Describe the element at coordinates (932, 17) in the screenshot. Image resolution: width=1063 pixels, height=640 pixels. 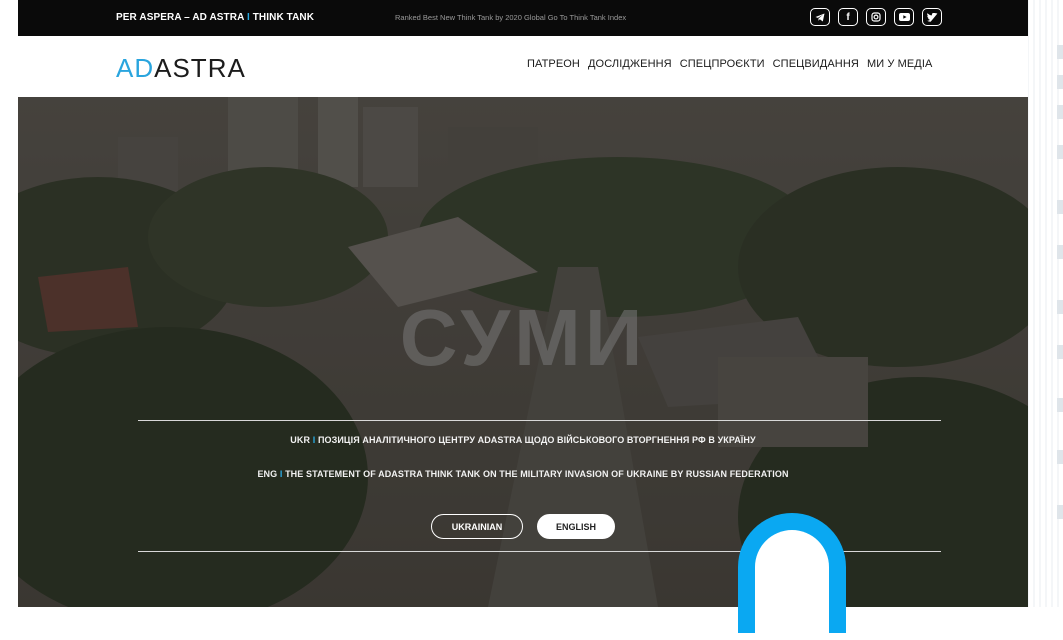
I see `twitter-icon` at that location.